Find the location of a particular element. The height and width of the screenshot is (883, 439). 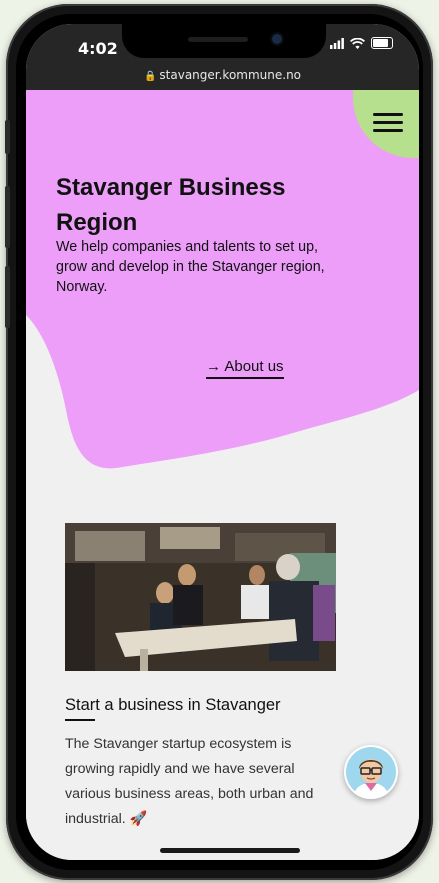

notch is located at coordinates (224, 41).